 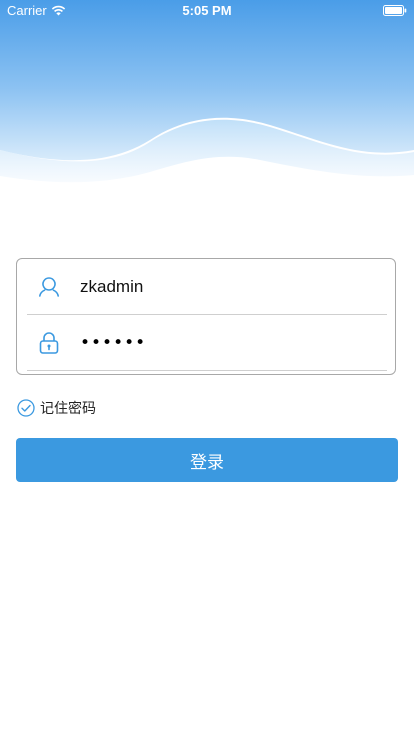 I want to click on login-form-card: ••••••, so click(x=206, y=316).